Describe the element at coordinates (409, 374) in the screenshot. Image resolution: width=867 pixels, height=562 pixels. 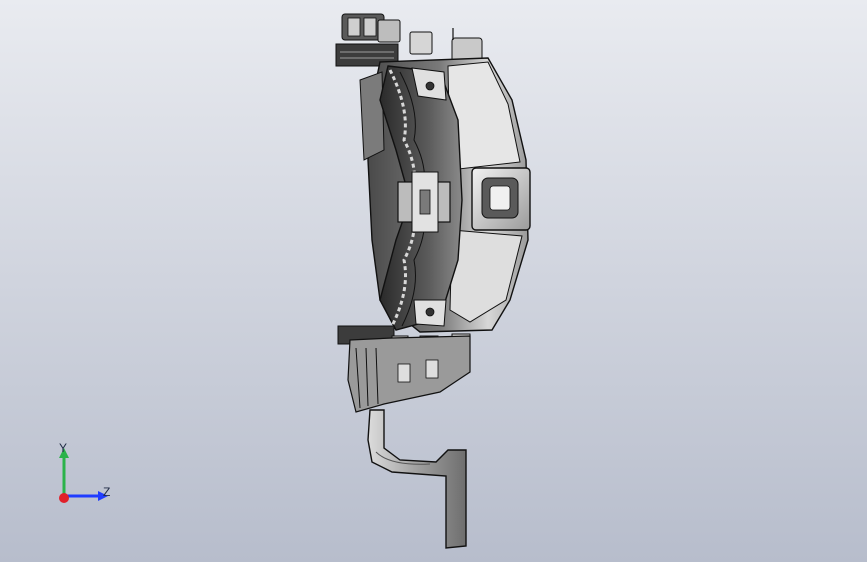
I see `lower-rib-frame` at that location.